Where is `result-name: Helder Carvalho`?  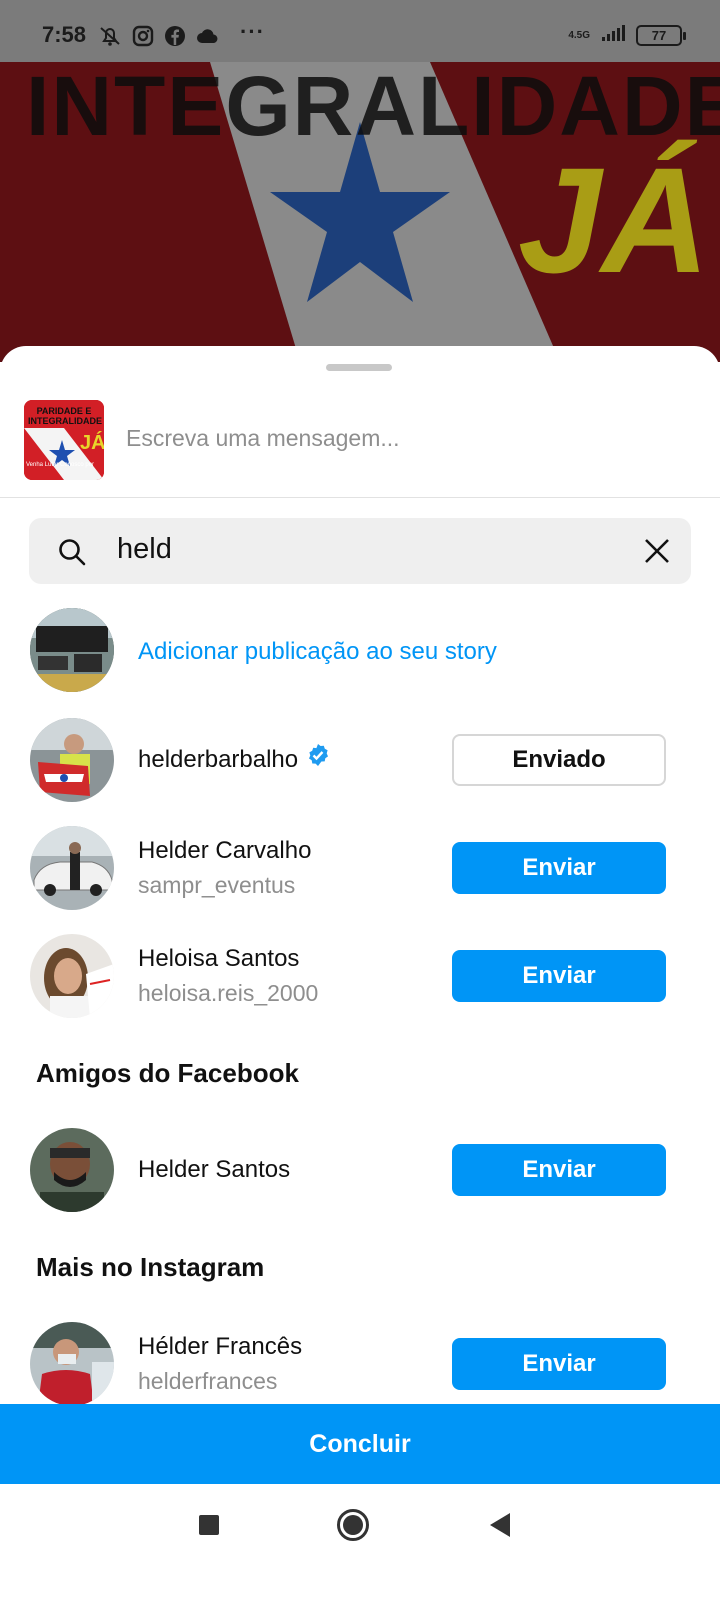
result-name: Helder Carvalho is located at coordinates (225, 850).